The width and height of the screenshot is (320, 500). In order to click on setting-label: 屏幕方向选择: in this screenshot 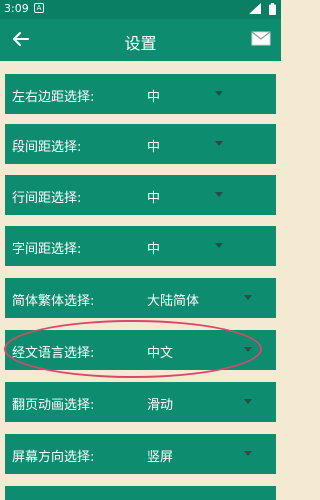, I will do `click(53, 457)`.